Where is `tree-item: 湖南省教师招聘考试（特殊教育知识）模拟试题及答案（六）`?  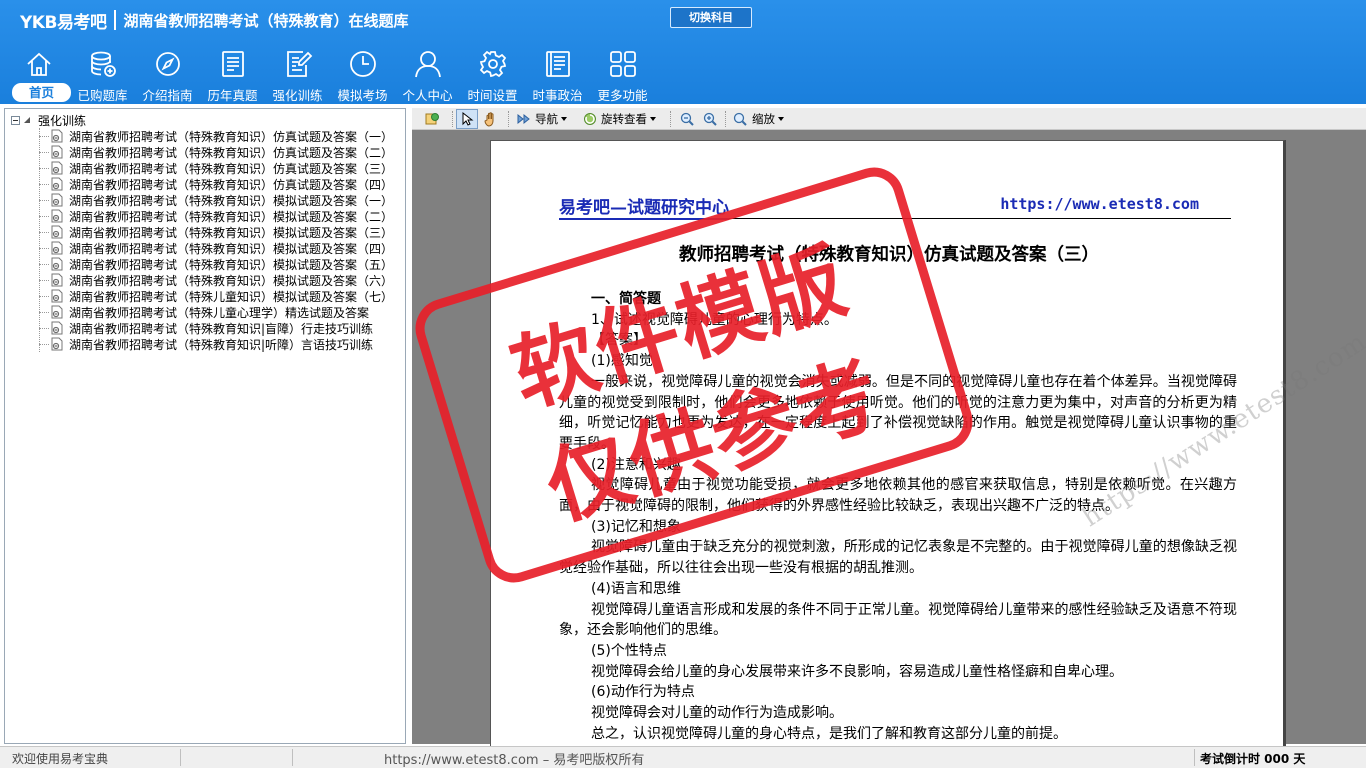
tree-item: 湖南省教师招聘考试（特殊教育知识）模拟试题及答案（六） is located at coordinates (216, 280).